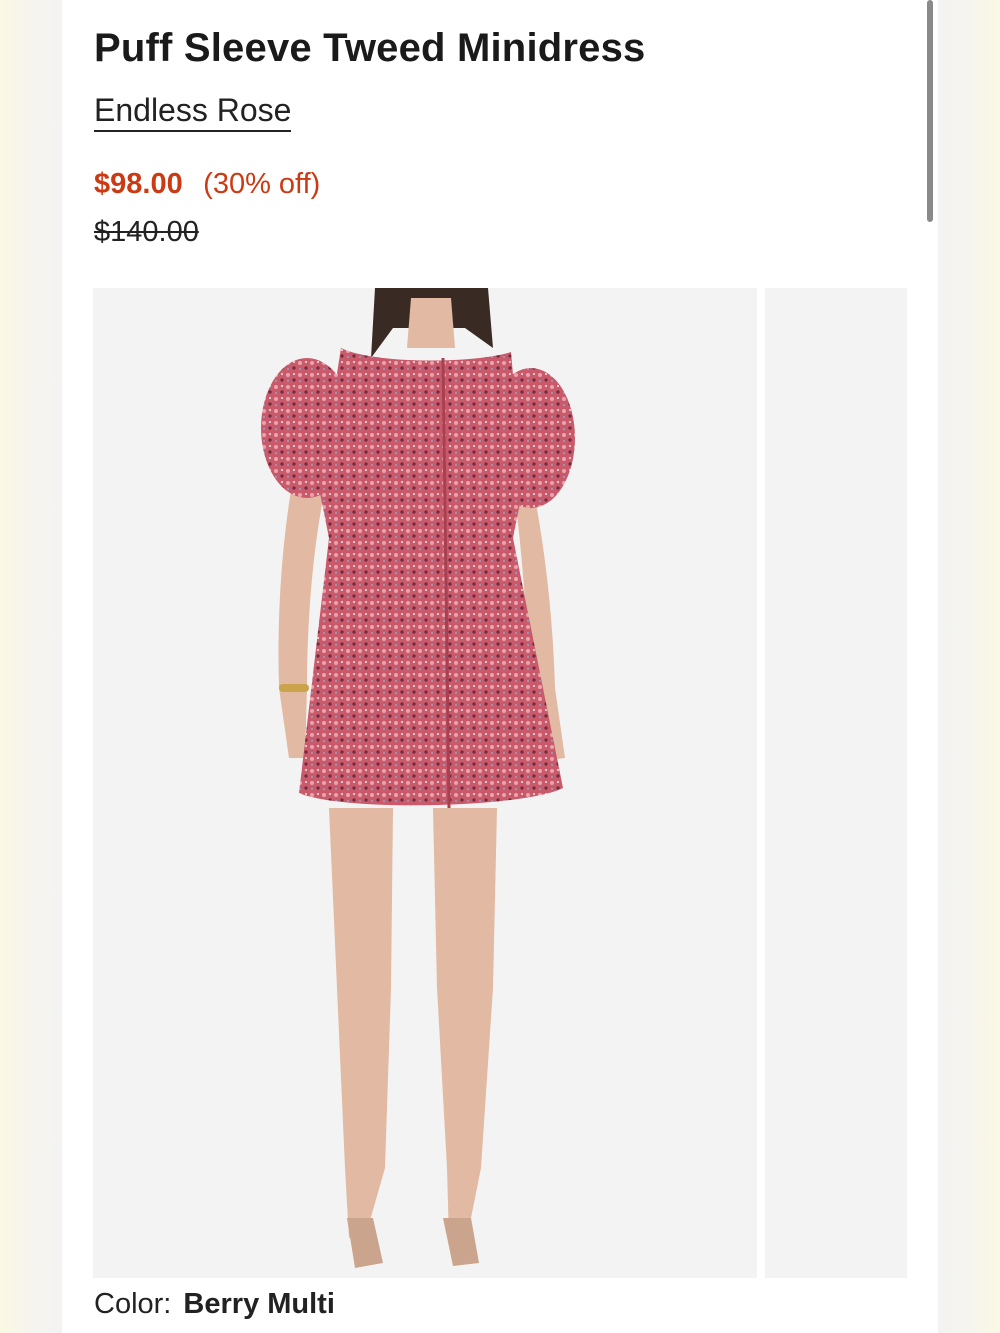 This screenshot has width=1000, height=1333. I want to click on product-title: Puff Sleeve Tweed Minidress, so click(370, 48).